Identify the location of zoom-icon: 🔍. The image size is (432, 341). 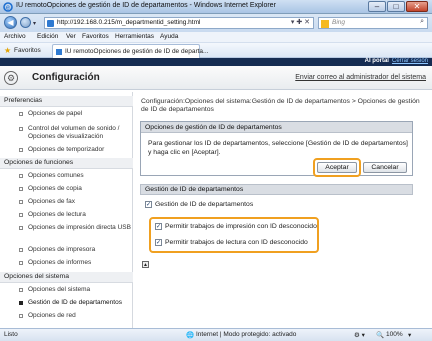
(380, 335).